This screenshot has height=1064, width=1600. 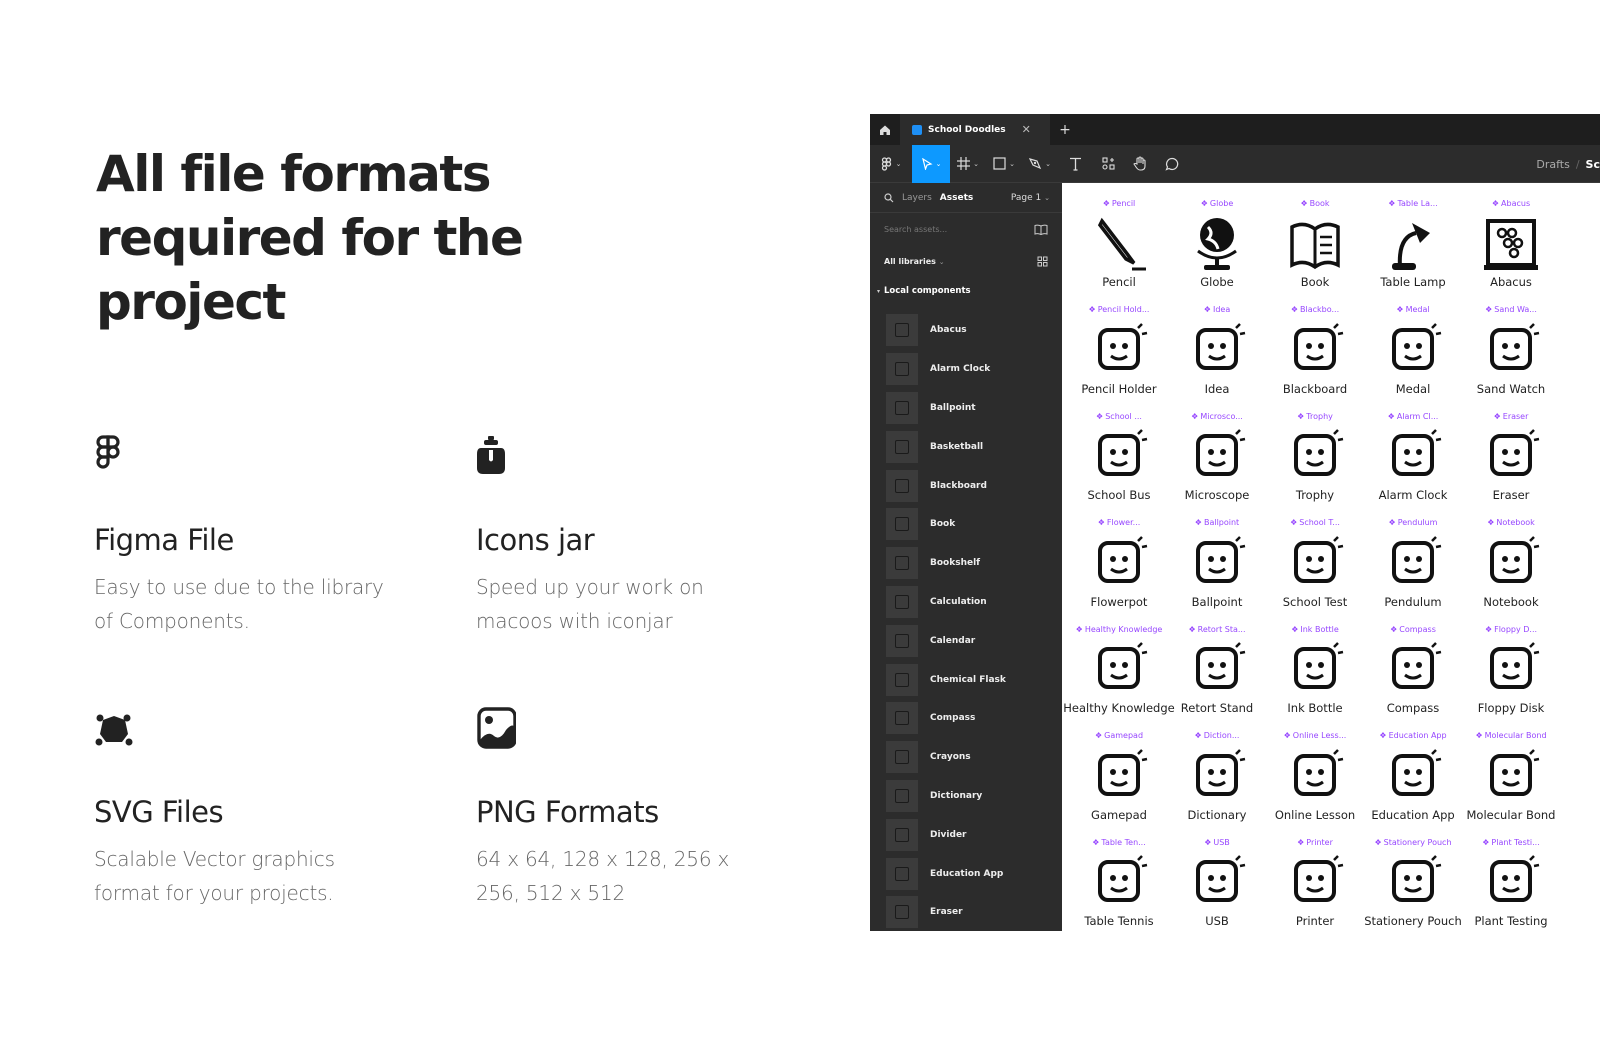 I want to click on component-tag: ❖ Notebook, so click(x=1511, y=523).